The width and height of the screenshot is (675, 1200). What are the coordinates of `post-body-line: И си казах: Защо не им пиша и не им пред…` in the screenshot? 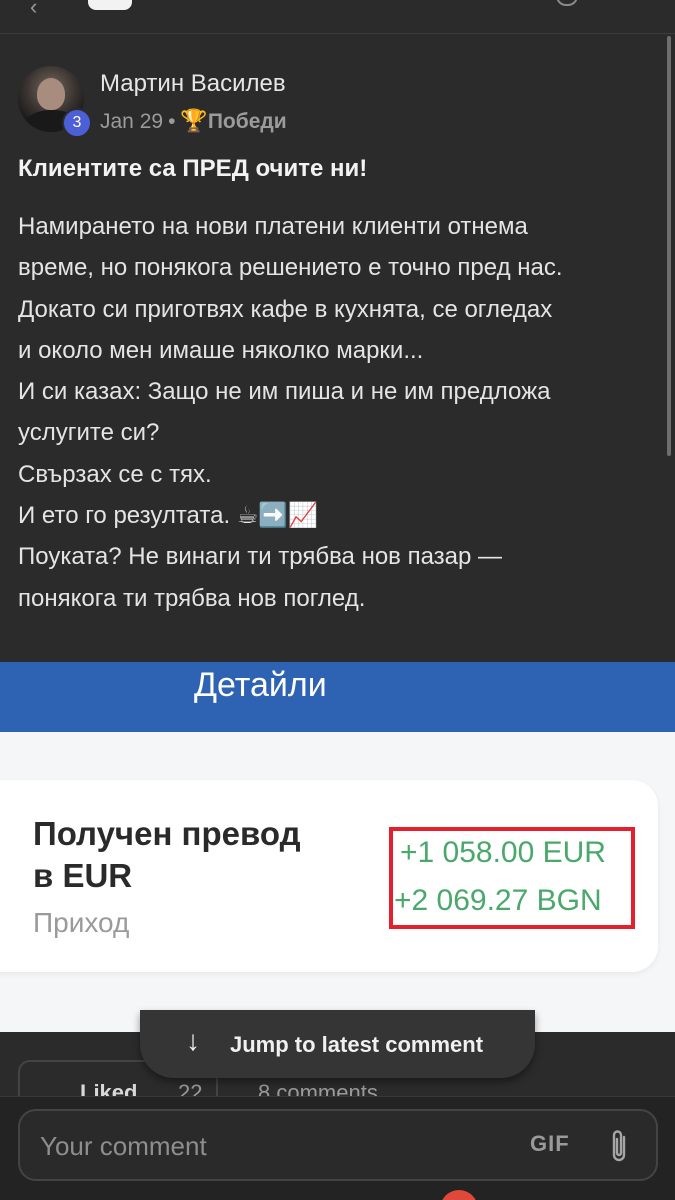 It's located at (284, 392).